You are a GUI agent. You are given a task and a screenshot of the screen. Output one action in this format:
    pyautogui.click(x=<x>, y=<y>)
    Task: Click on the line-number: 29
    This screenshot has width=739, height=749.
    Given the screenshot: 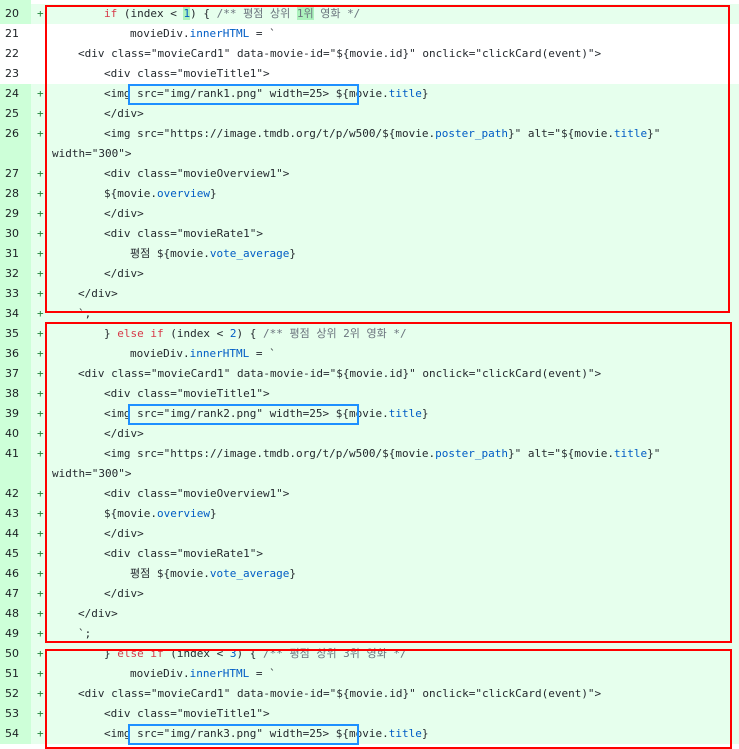 What is the action you would take?
    pyautogui.click(x=15, y=214)
    